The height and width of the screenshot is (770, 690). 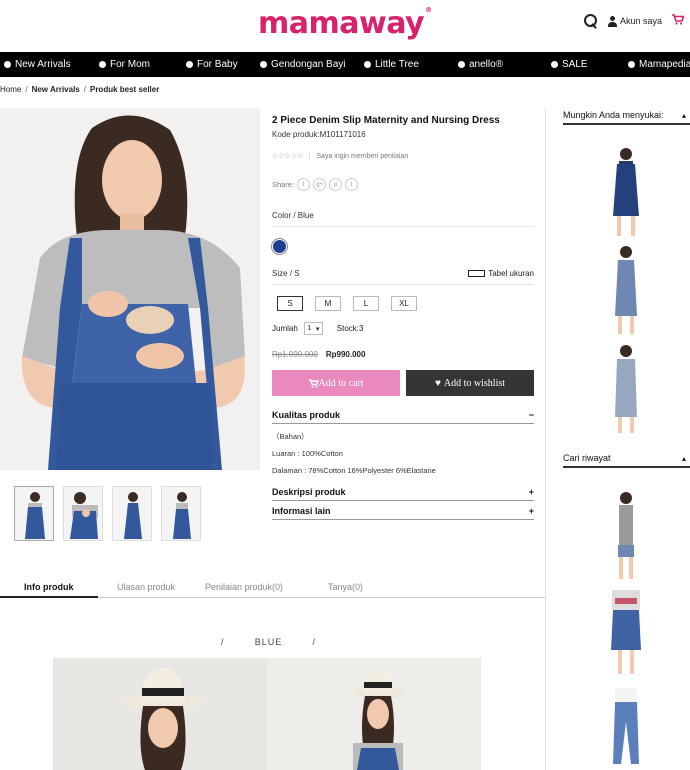 What do you see at coordinates (319, 134) in the screenshot?
I see `product-code: Kode produk:M101171016` at bounding box center [319, 134].